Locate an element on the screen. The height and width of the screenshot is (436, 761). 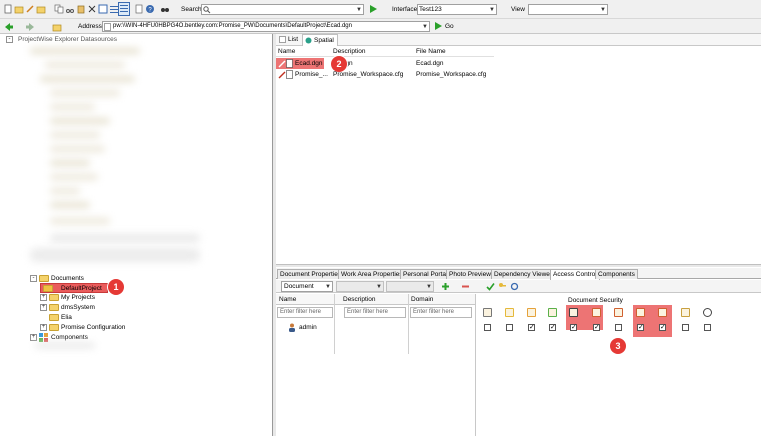
binoculars-icon is located at coordinates (165, 9).